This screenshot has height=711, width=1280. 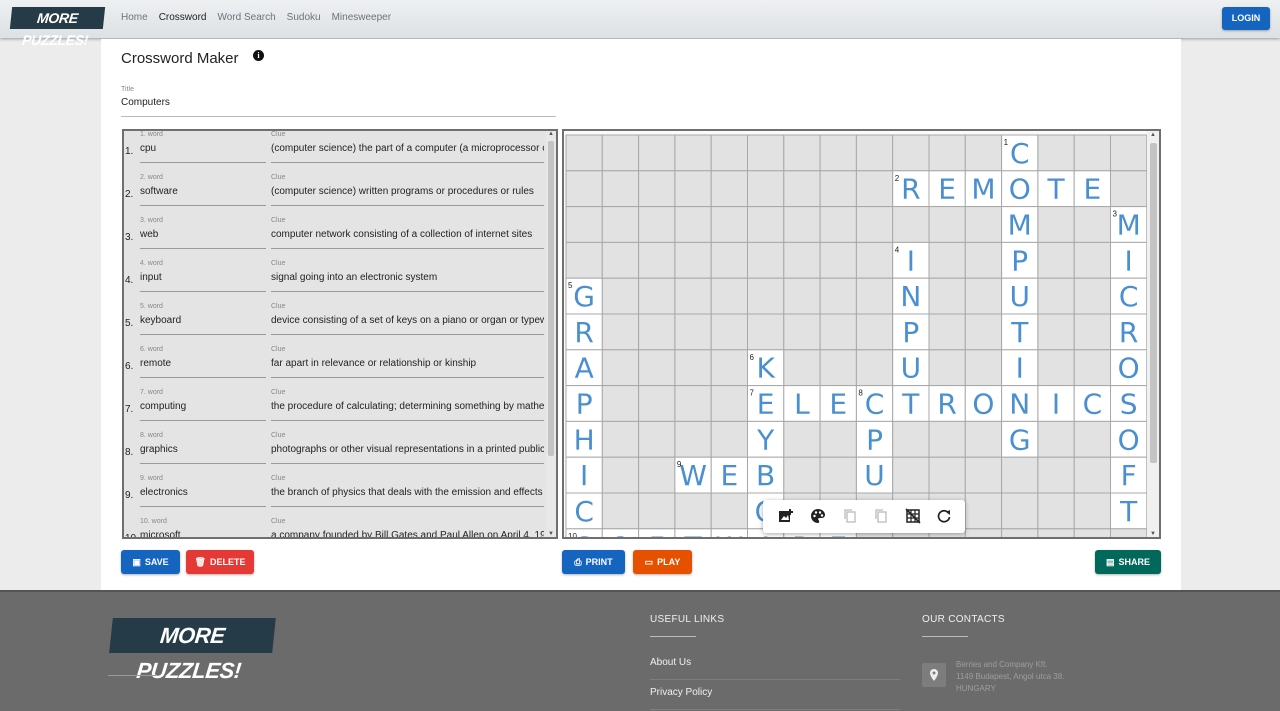 What do you see at coordinates (203, 282) in the screenshot?
I see `word-input: input` at bounding box center [203, 282].